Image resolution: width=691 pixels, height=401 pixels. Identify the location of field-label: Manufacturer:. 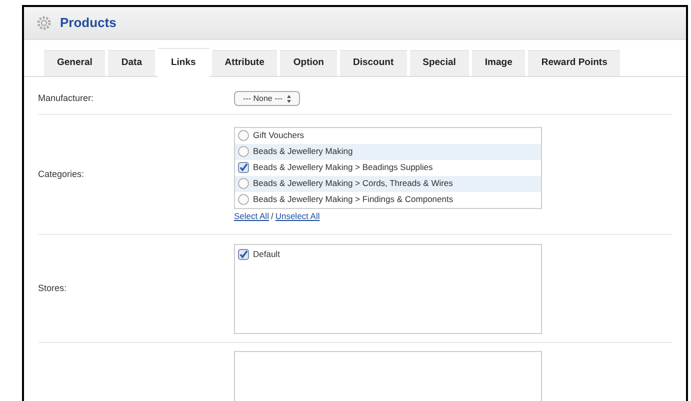
(66, 98).